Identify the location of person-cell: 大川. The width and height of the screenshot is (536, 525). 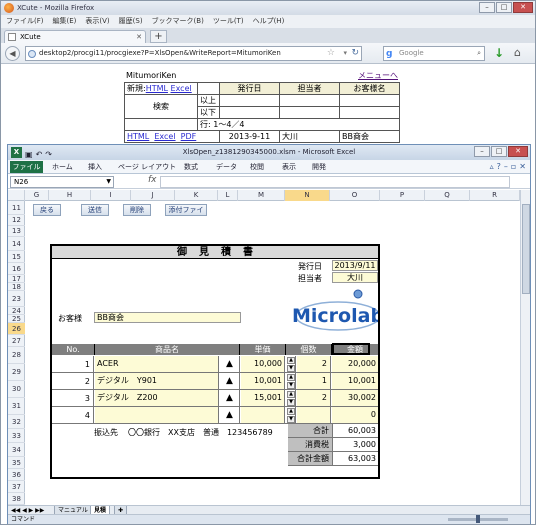
(355, 277).